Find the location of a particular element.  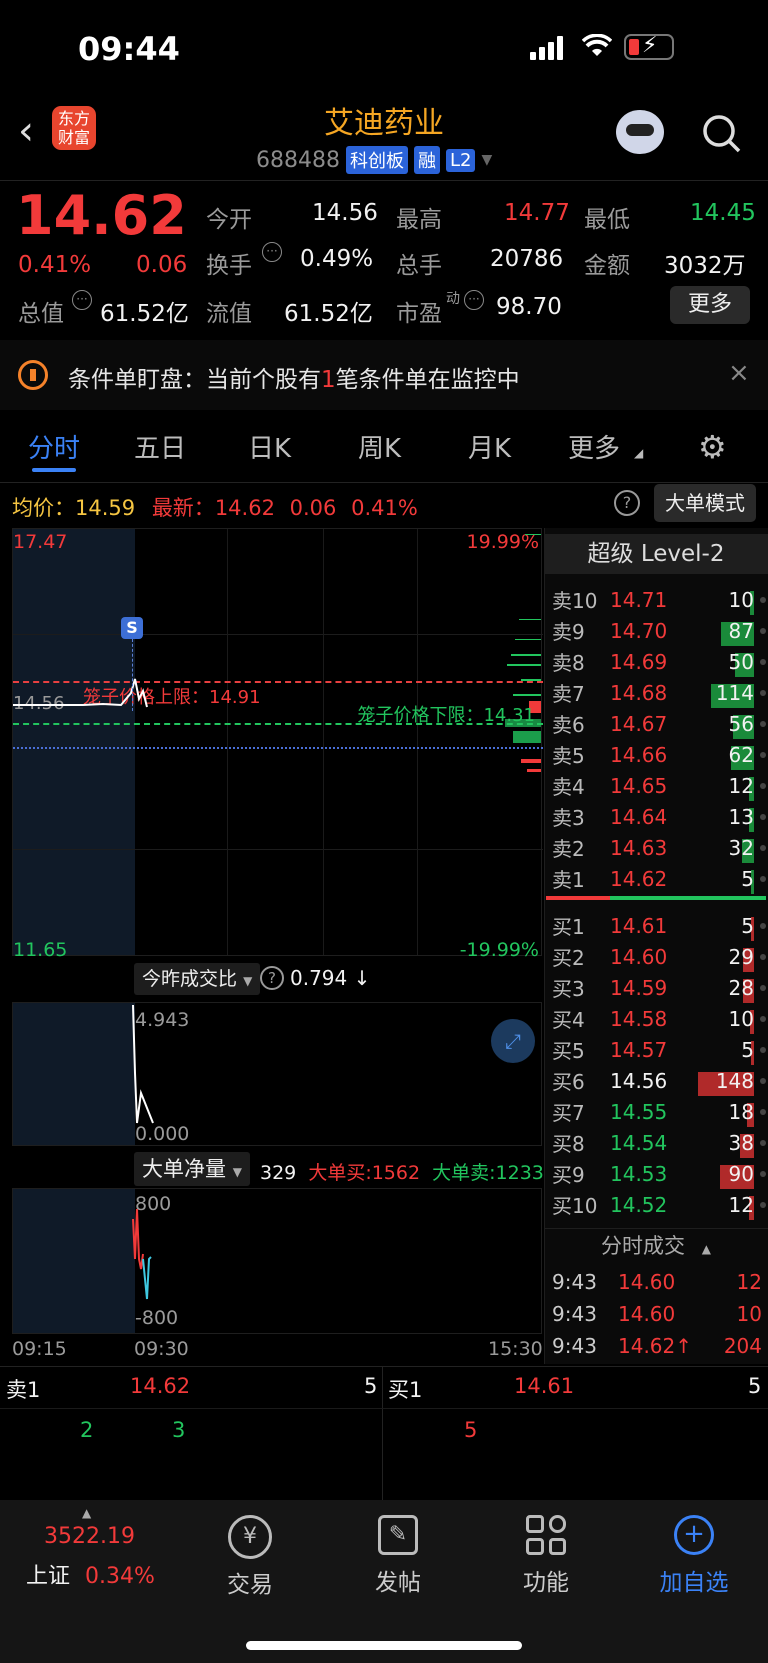

bid-row: 买3 14.59 28 is located at coordinates (660, 987).